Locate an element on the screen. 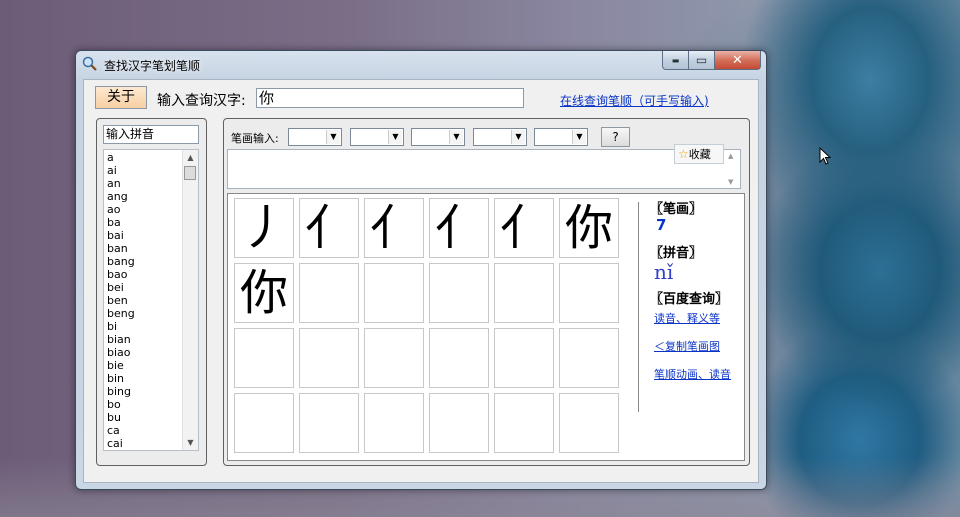 The image size is (960, 517). list-item: ca is located at coordinates (144, 430).